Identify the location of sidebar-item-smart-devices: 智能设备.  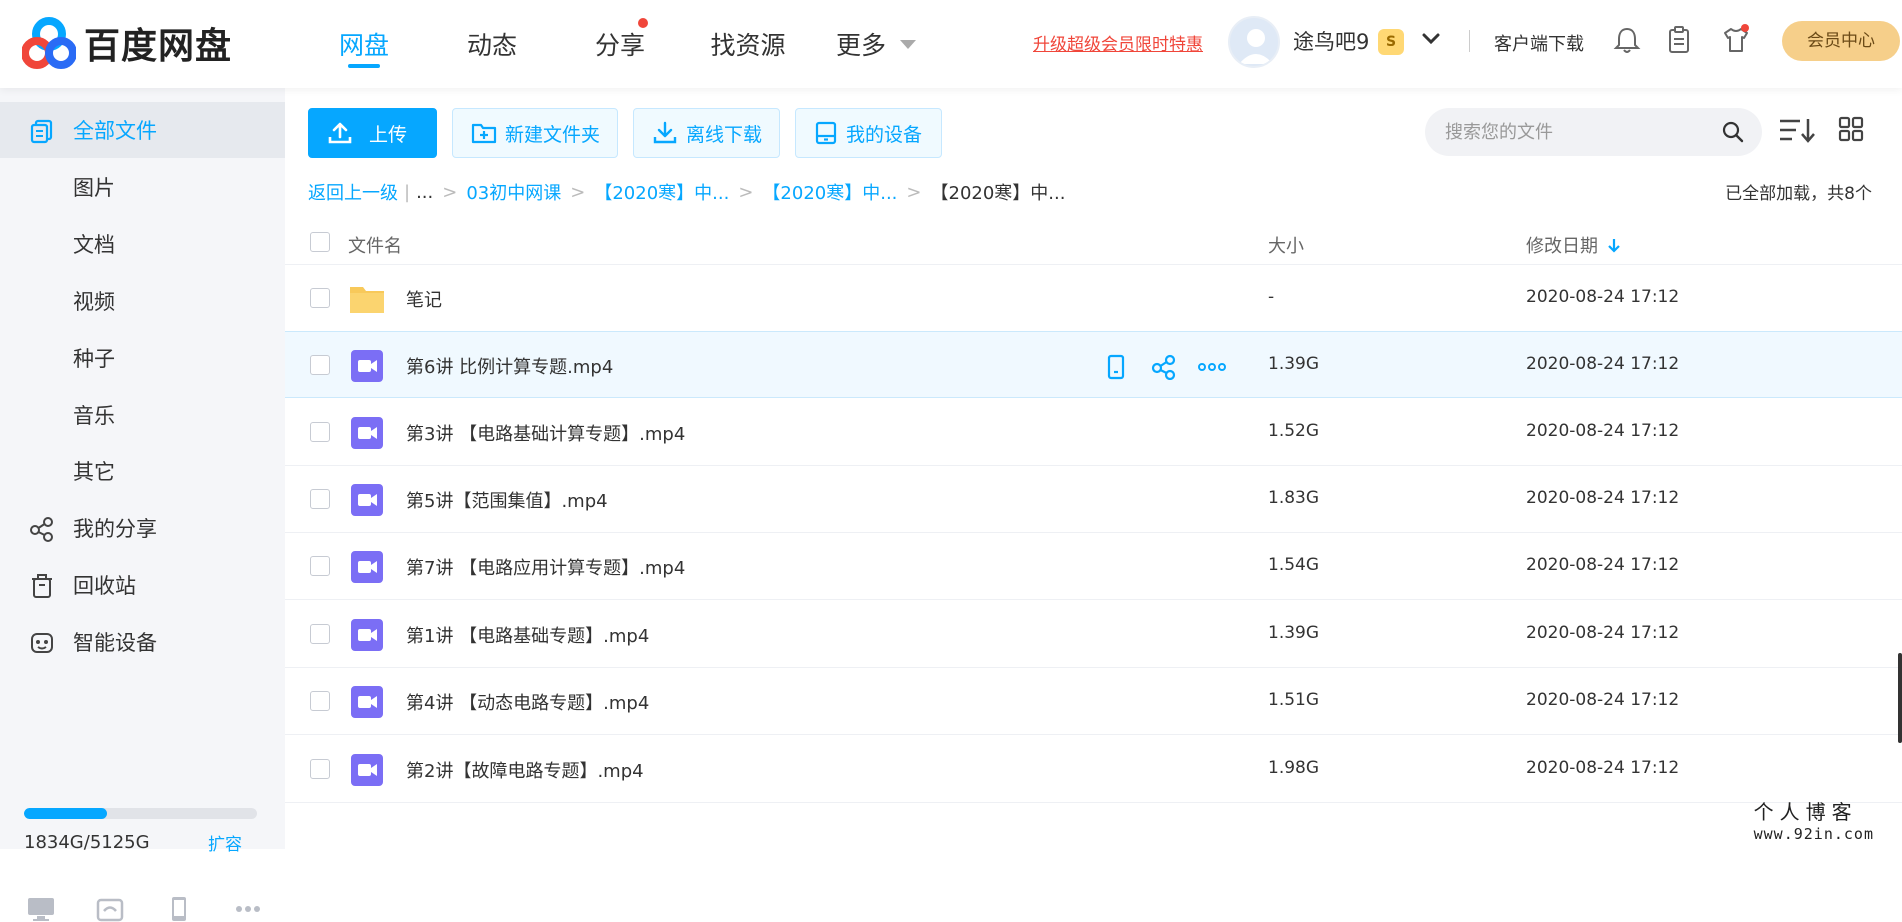
(142, 642).